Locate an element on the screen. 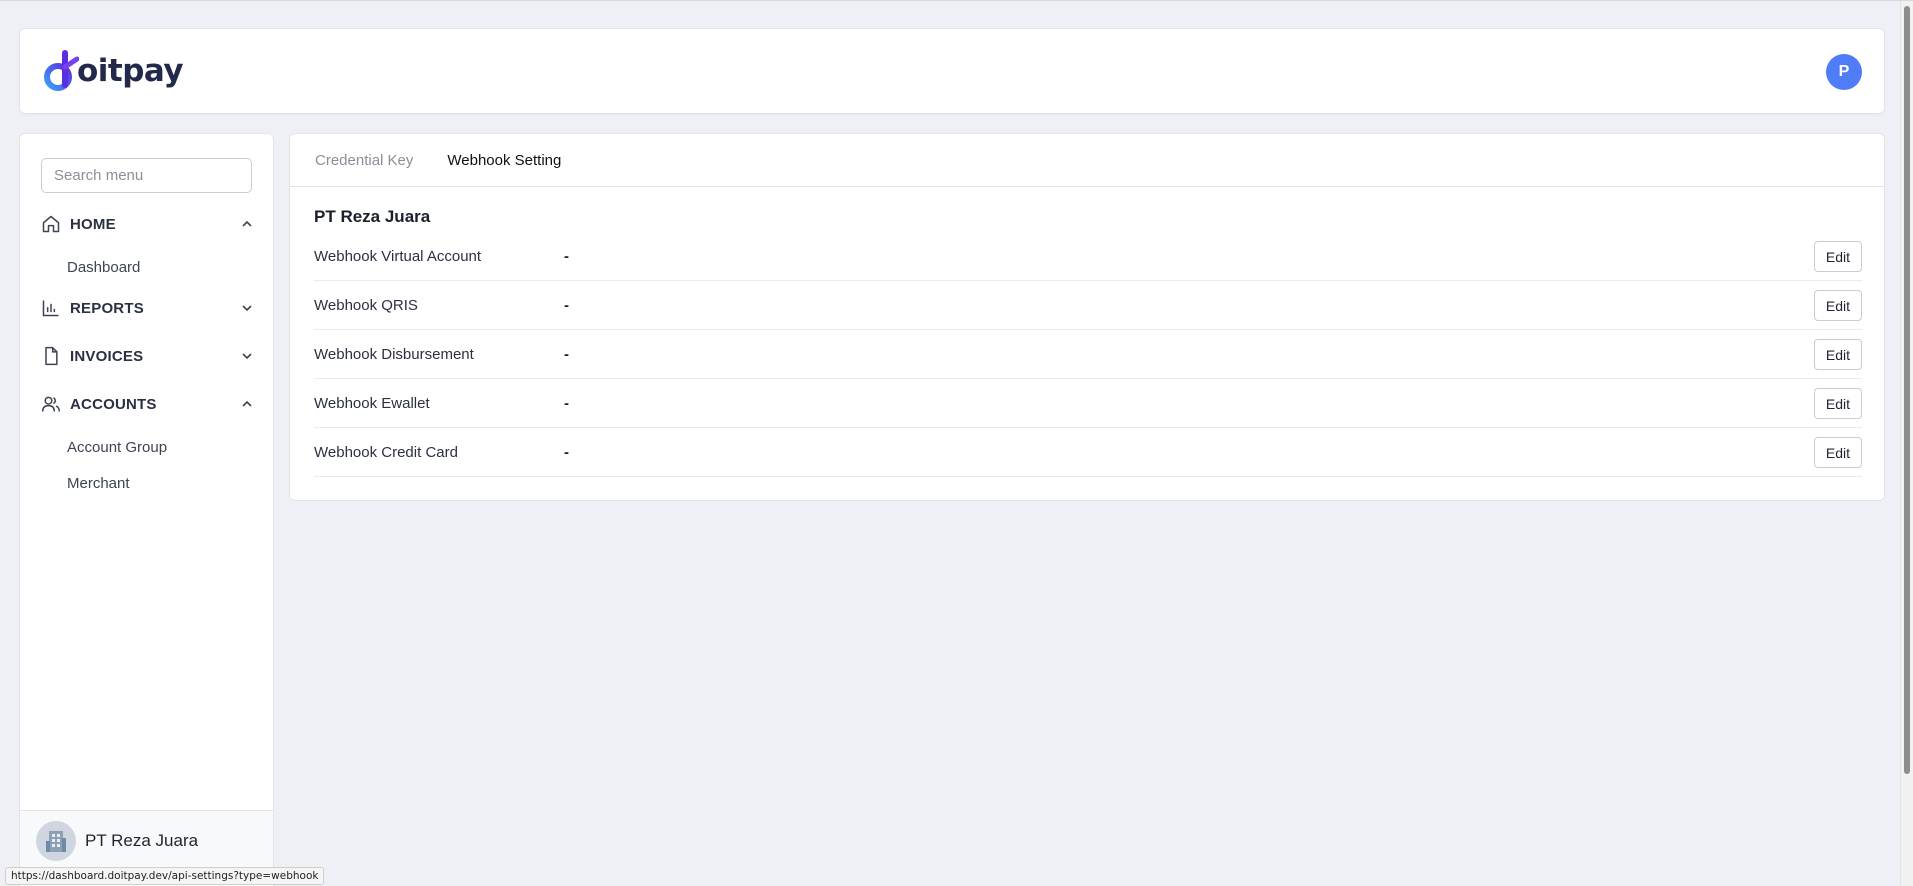 The width and height of the screenshot is (1913, 886). user-avatar: P is located at coordinates (1844, 72).